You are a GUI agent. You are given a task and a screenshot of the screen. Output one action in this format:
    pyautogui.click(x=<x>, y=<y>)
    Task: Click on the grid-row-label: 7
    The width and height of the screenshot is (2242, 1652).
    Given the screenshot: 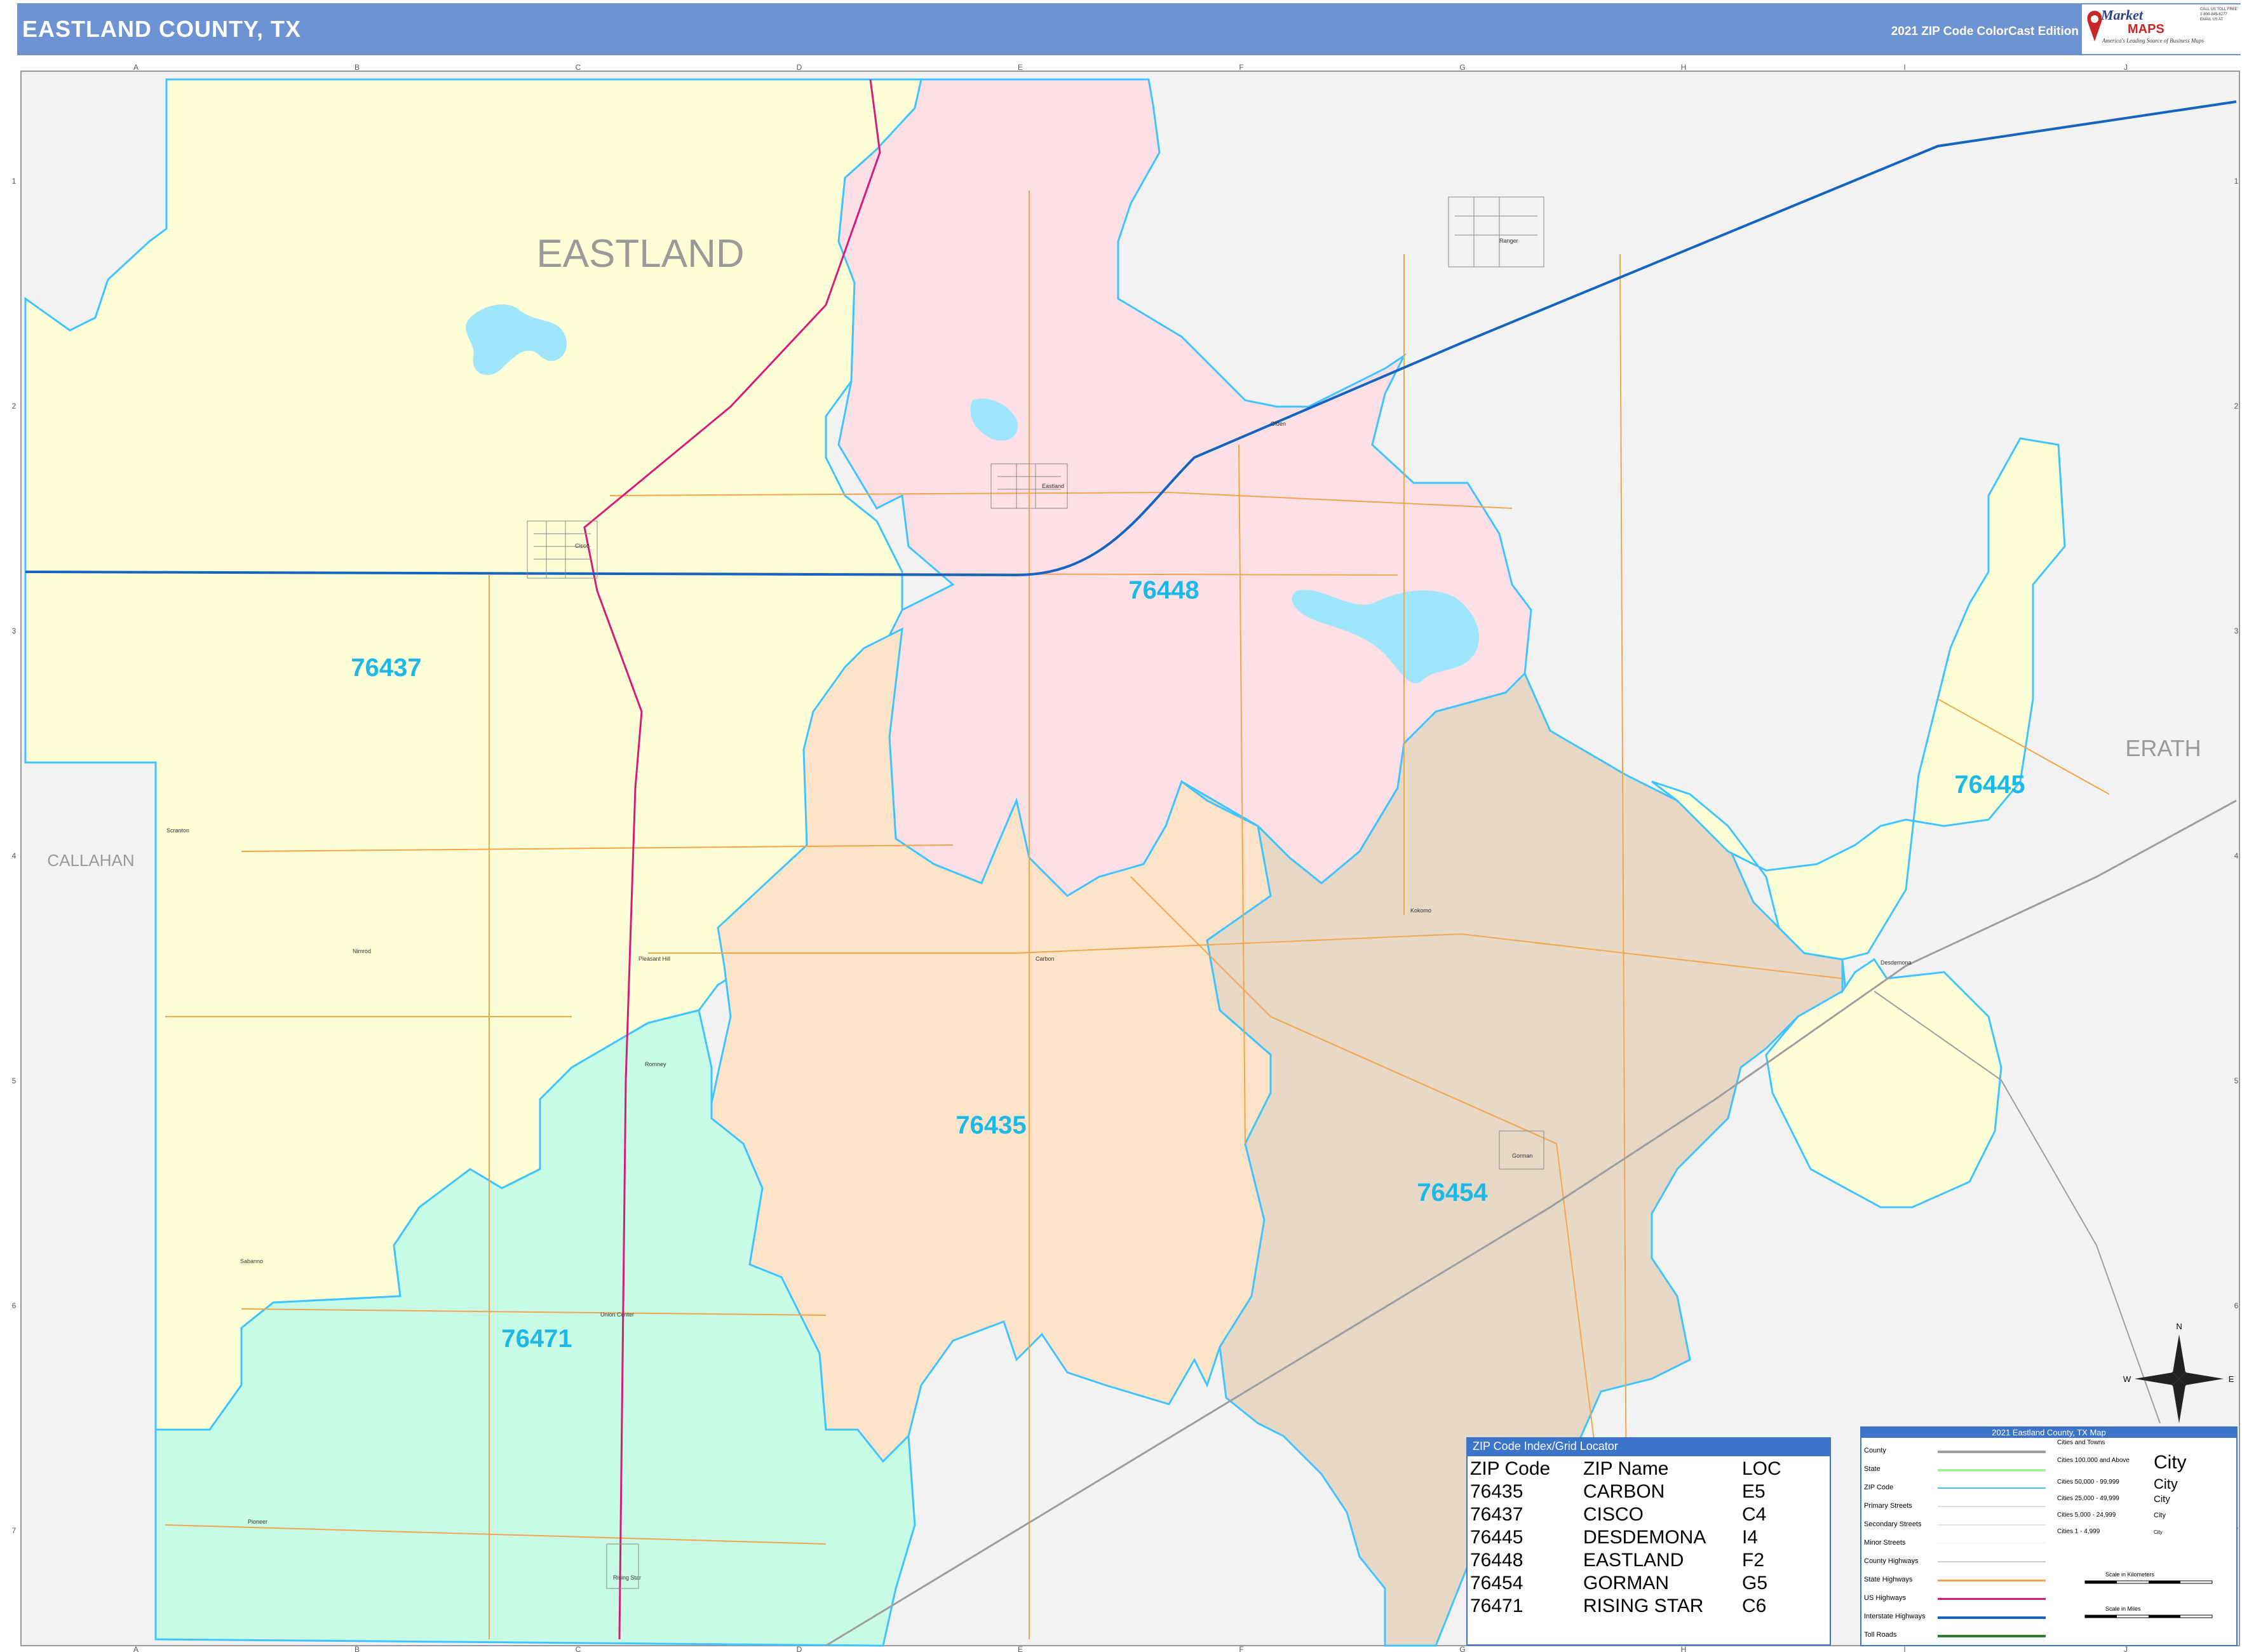 What is the action you would take?
    pyautogui.click(x=14, y=1531)
    